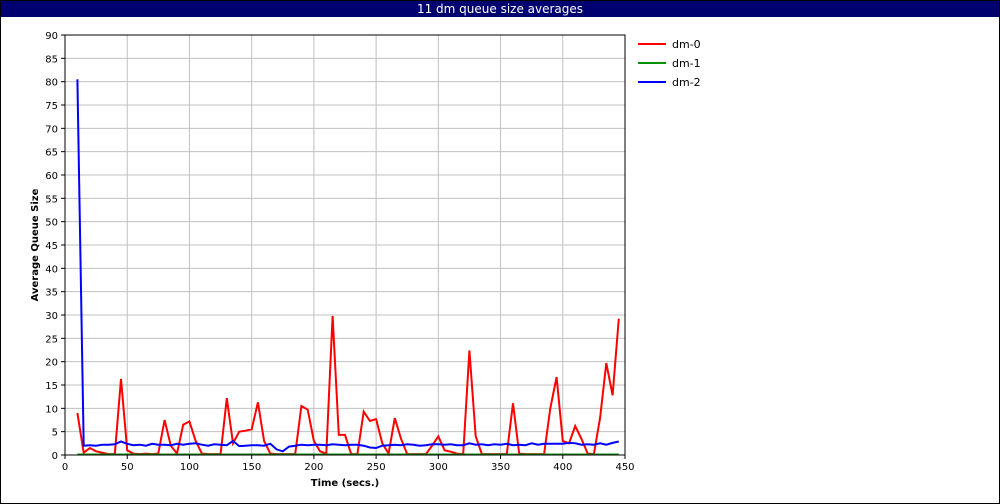 This screenshot has height=504, width=1000. I want to click on x-axis-label: Time (secs.), so click(345, 483).